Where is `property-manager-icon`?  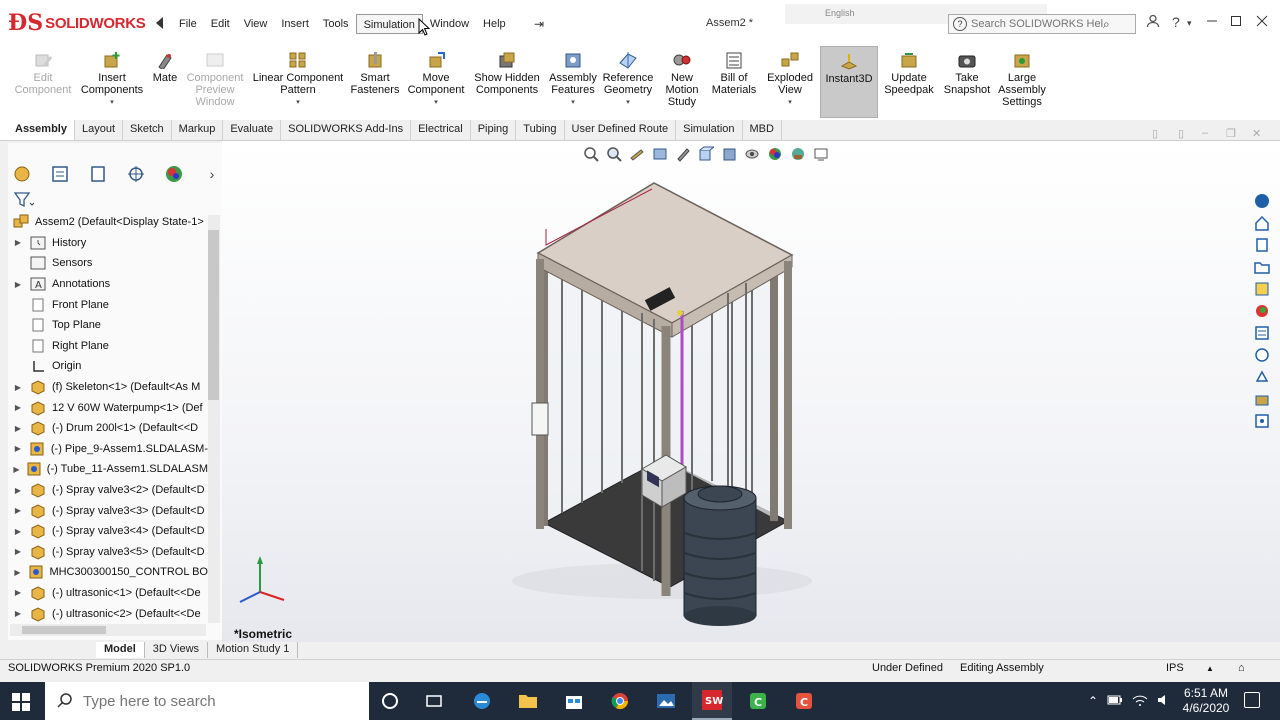 property-manager-icon is located at coordinates (60, 174).